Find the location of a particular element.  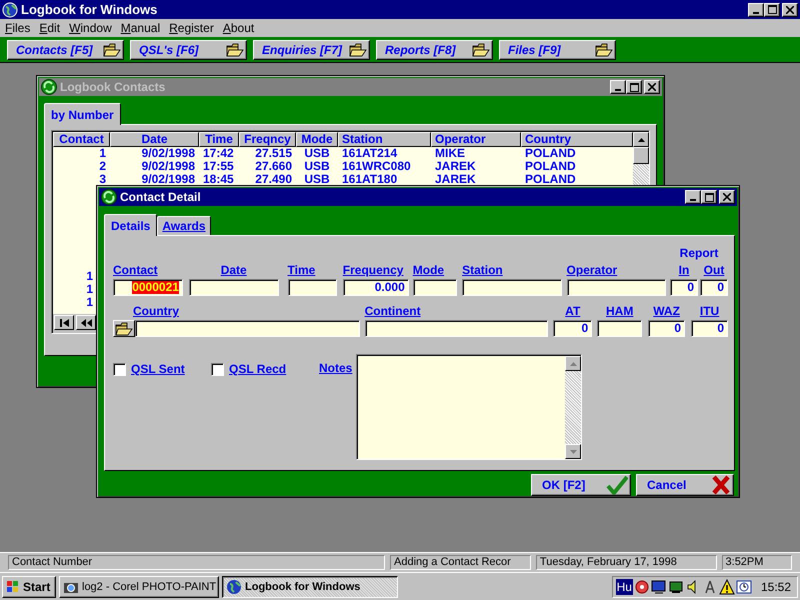

table-cell-text: JAREK is located at coordinates (455, 166).